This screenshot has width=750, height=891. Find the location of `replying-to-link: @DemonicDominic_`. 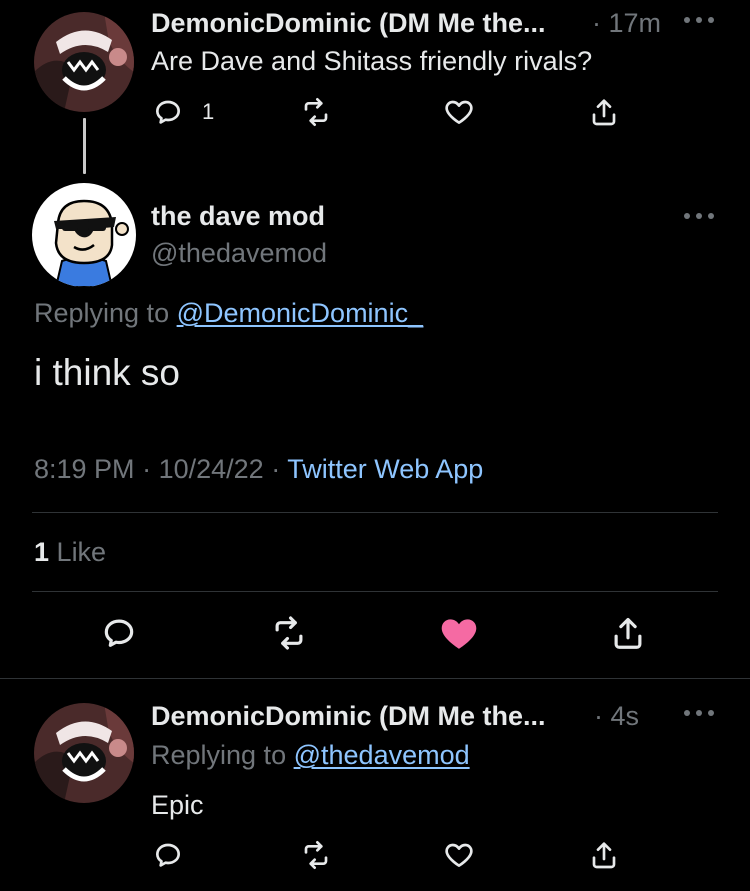

replying-to-link: @DemonicDominic_ is located at coordinates (300, 313).